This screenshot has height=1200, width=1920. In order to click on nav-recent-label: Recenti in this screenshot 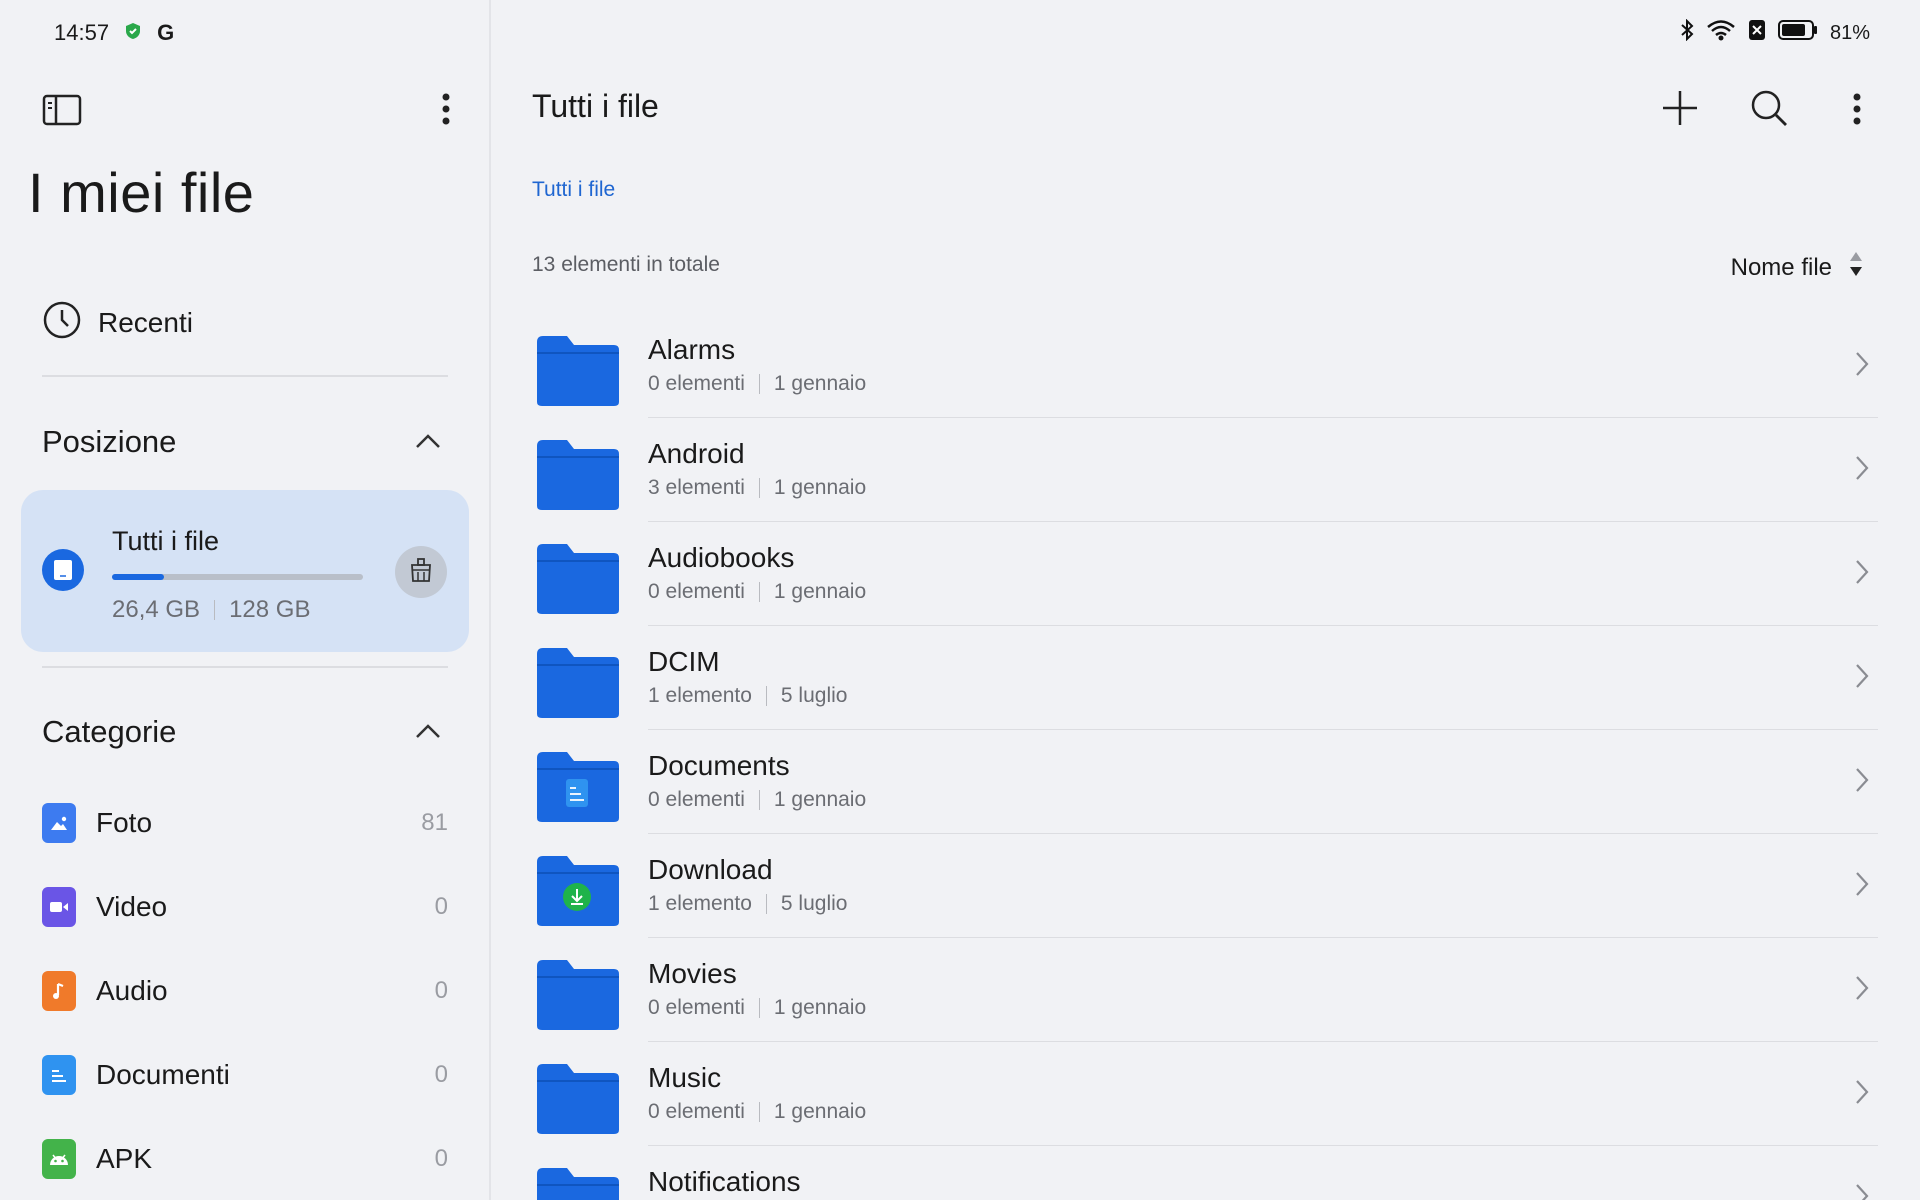, I will do `click(145, 322)`.